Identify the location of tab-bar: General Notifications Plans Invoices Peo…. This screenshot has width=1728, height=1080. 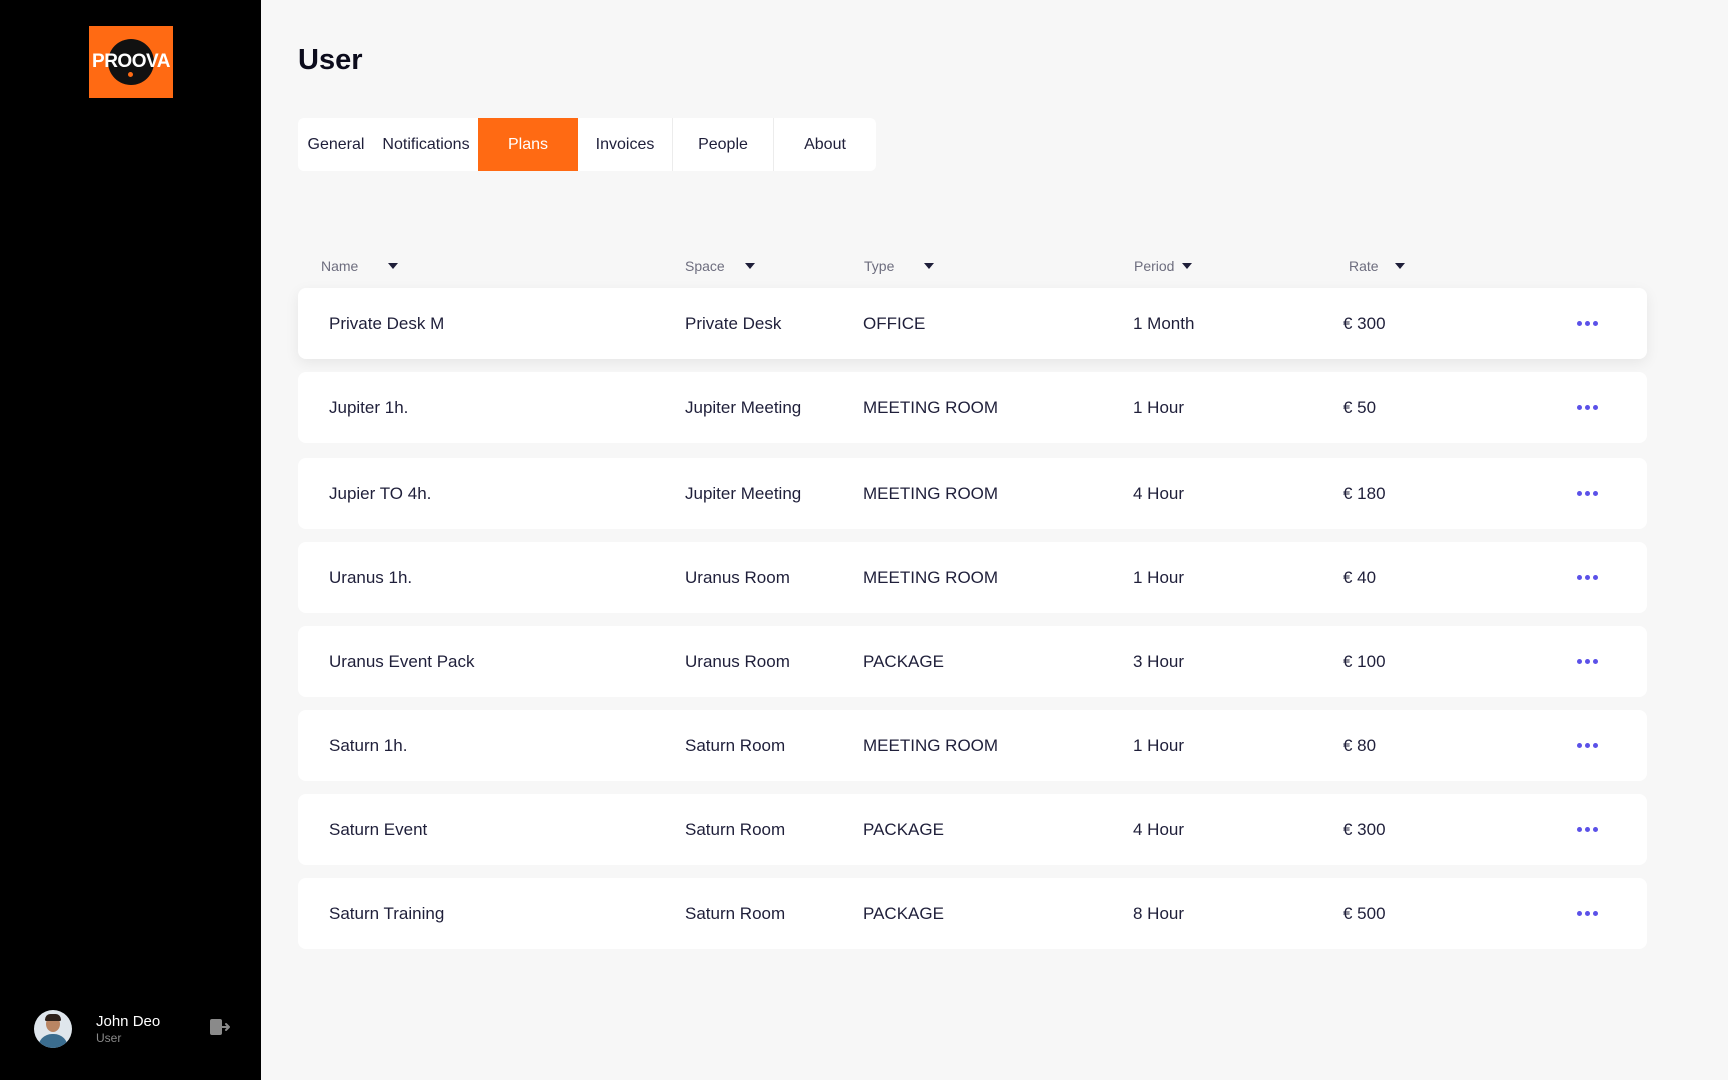
(587, 144).